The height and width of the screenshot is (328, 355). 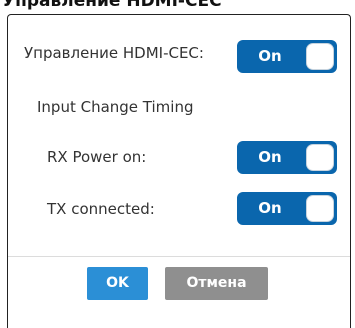 What do you see at coordinates (179, 256) in the screenshot?
I see `footer-divider` at bounding box center [179, 256].